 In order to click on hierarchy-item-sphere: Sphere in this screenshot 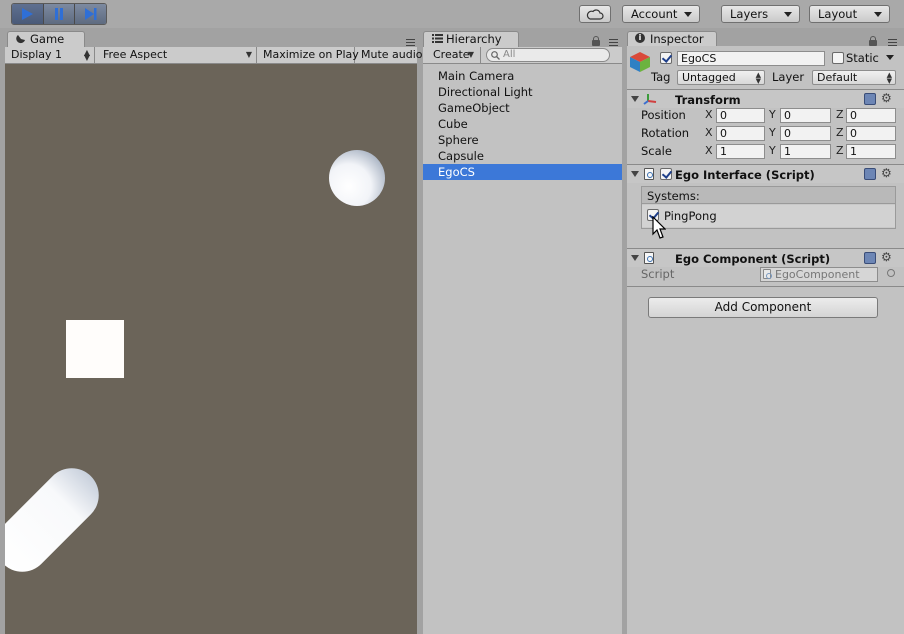, I will do `click(522, 140)`.